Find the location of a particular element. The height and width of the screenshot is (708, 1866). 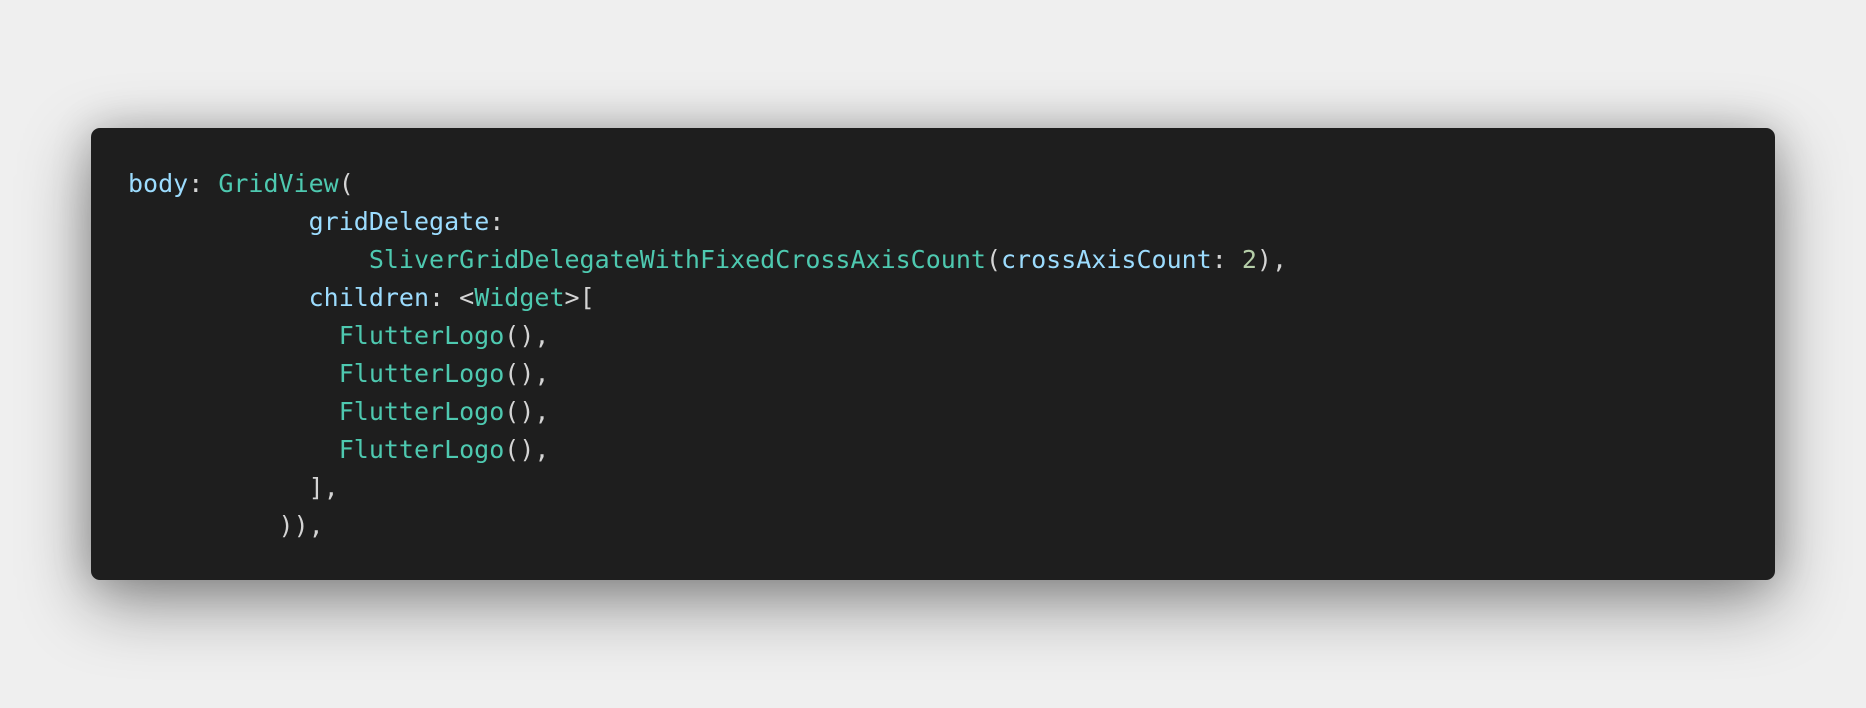

code-token-type: GridView is located at coordinates (278, 183).